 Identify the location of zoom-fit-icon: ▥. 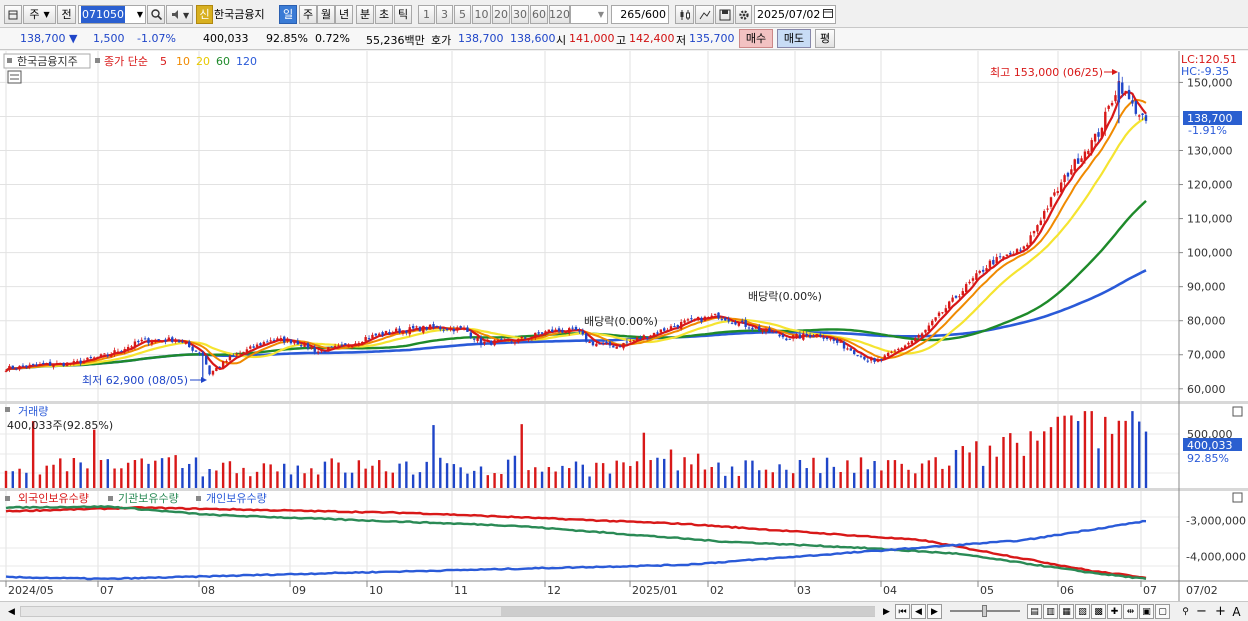
(1050, 611).